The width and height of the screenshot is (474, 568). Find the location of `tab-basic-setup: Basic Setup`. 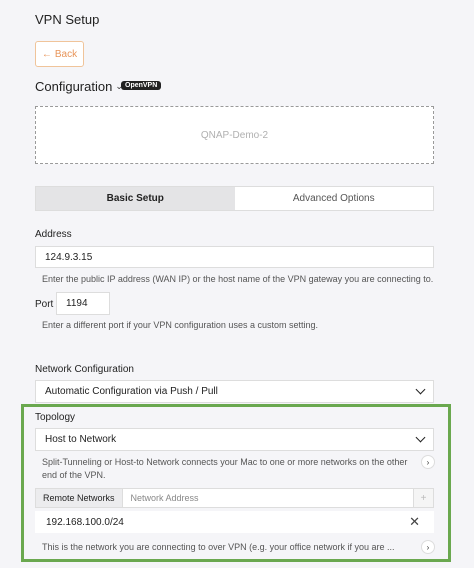

tab-basic-setup: Basic Setup is located at coordinates (135, 198).